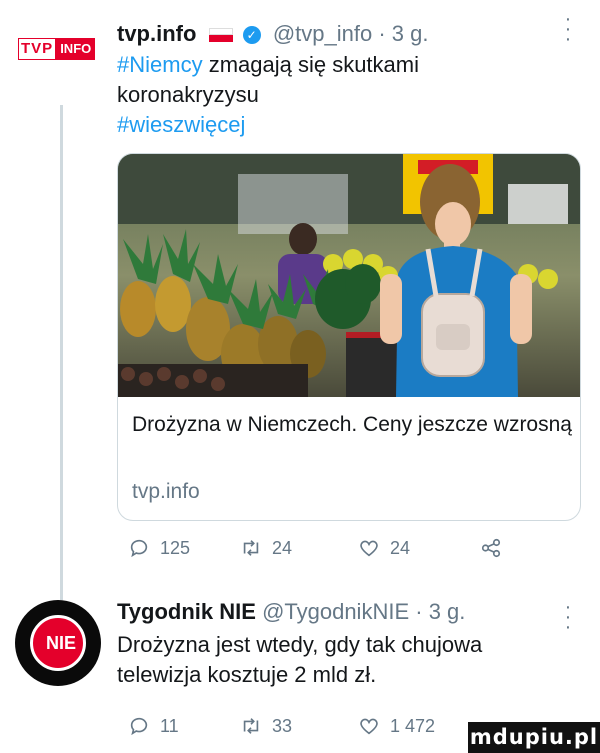  Describe the element at coordinates (159, 548) in the screenshot. I see `reply-button: 125` at that location.